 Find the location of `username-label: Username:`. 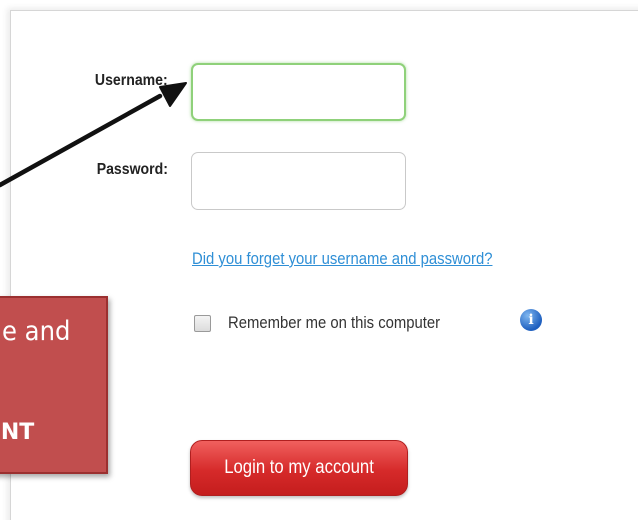

username-label: Username: is located at coordinates (131, 80).